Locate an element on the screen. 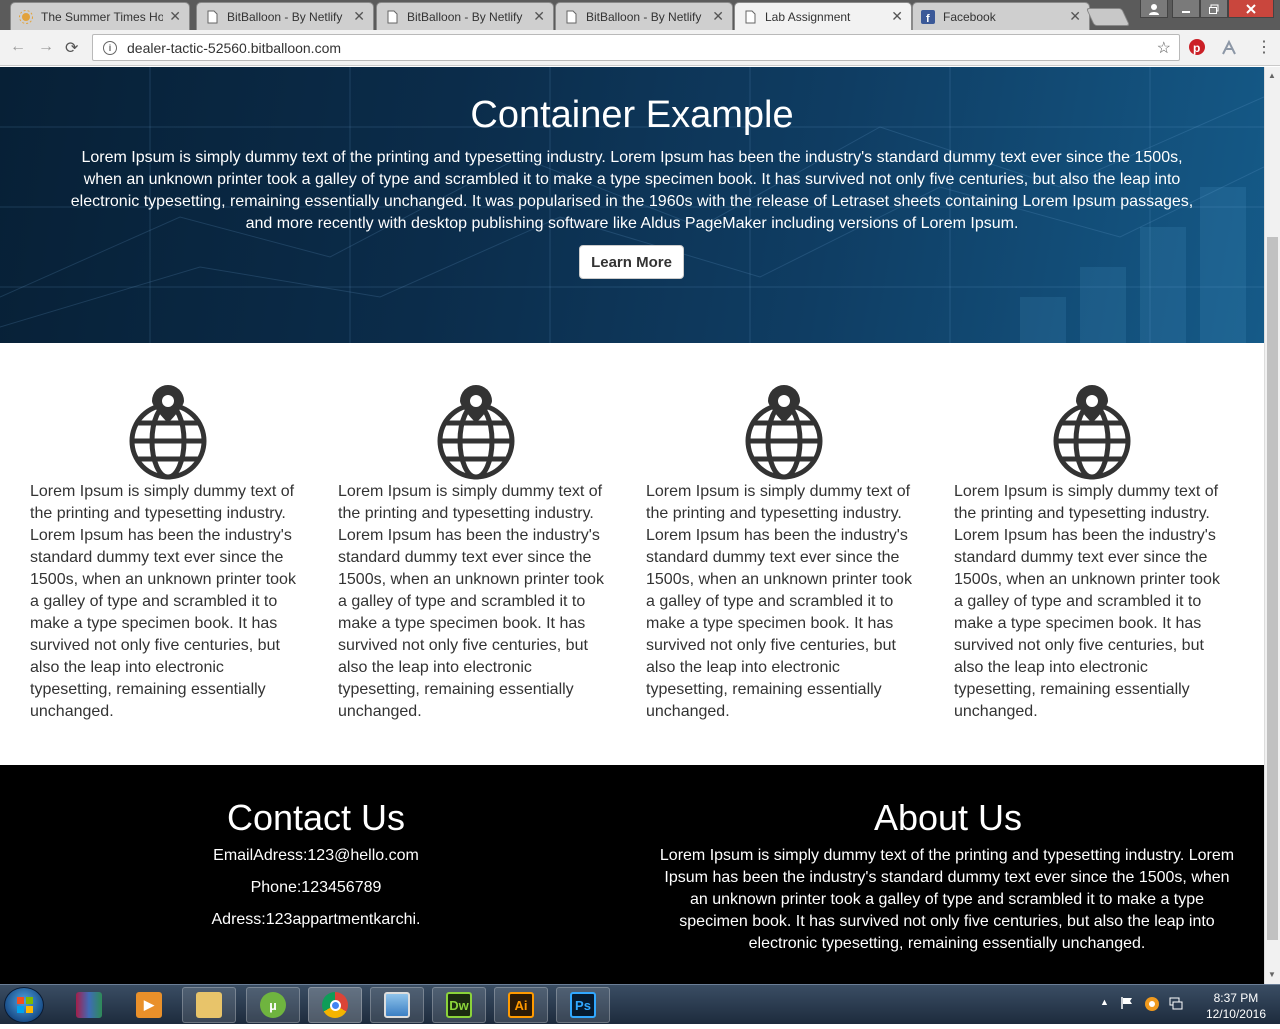  start-button is located at coordinates (24, 1005).